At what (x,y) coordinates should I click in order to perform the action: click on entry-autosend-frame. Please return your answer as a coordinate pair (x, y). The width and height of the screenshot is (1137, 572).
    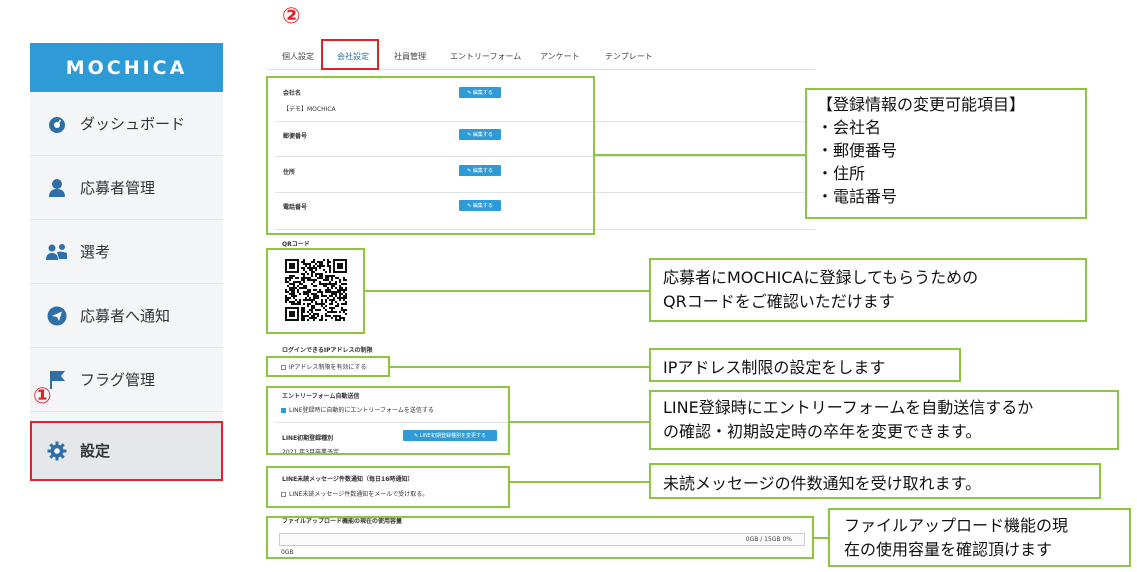
    Looking at the image, I should click on (388, 420).